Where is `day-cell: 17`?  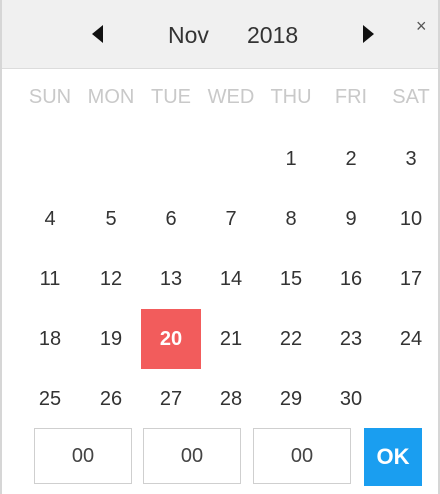 day-cell: 17 is located at coordinates (410, 279).